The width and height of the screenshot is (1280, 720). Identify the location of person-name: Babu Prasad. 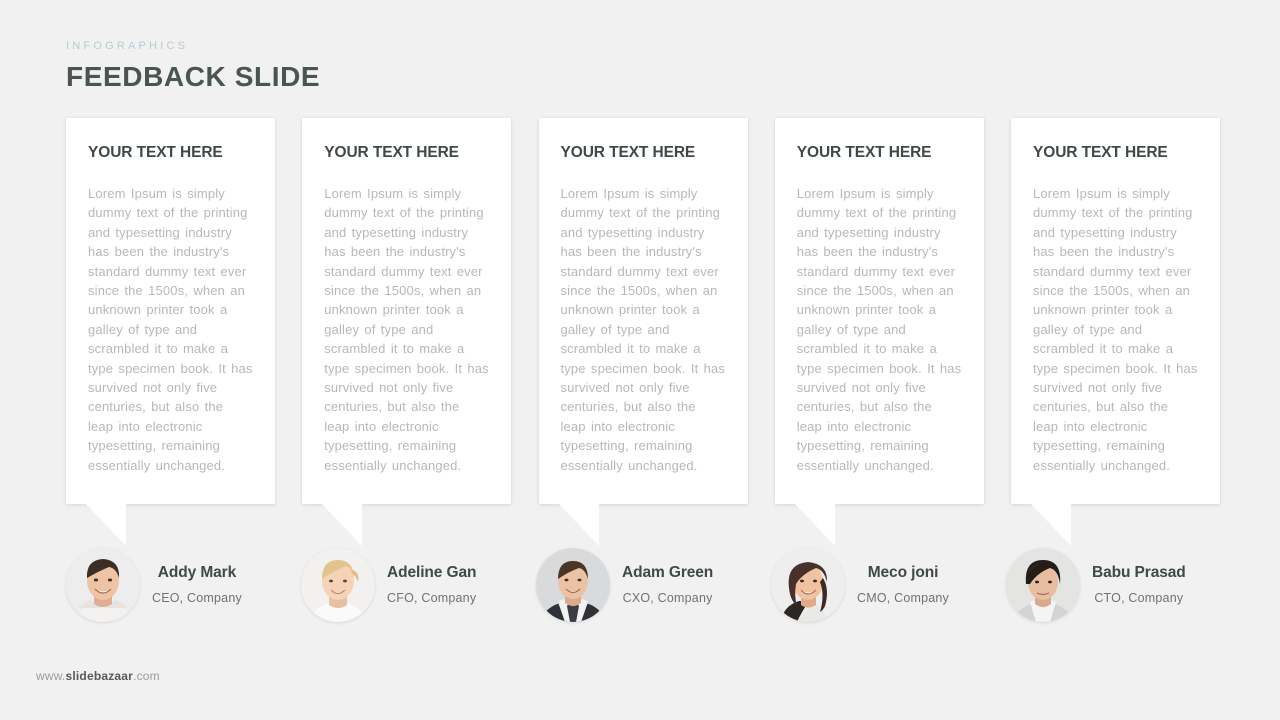
(1139, 572).